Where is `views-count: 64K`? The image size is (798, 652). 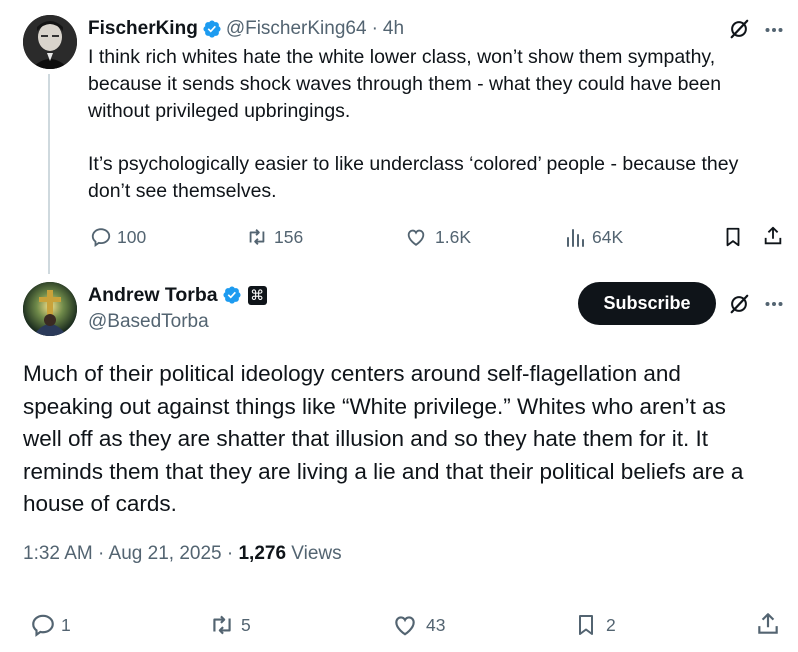
views-count: 64K is located at coordinates (608, 236).